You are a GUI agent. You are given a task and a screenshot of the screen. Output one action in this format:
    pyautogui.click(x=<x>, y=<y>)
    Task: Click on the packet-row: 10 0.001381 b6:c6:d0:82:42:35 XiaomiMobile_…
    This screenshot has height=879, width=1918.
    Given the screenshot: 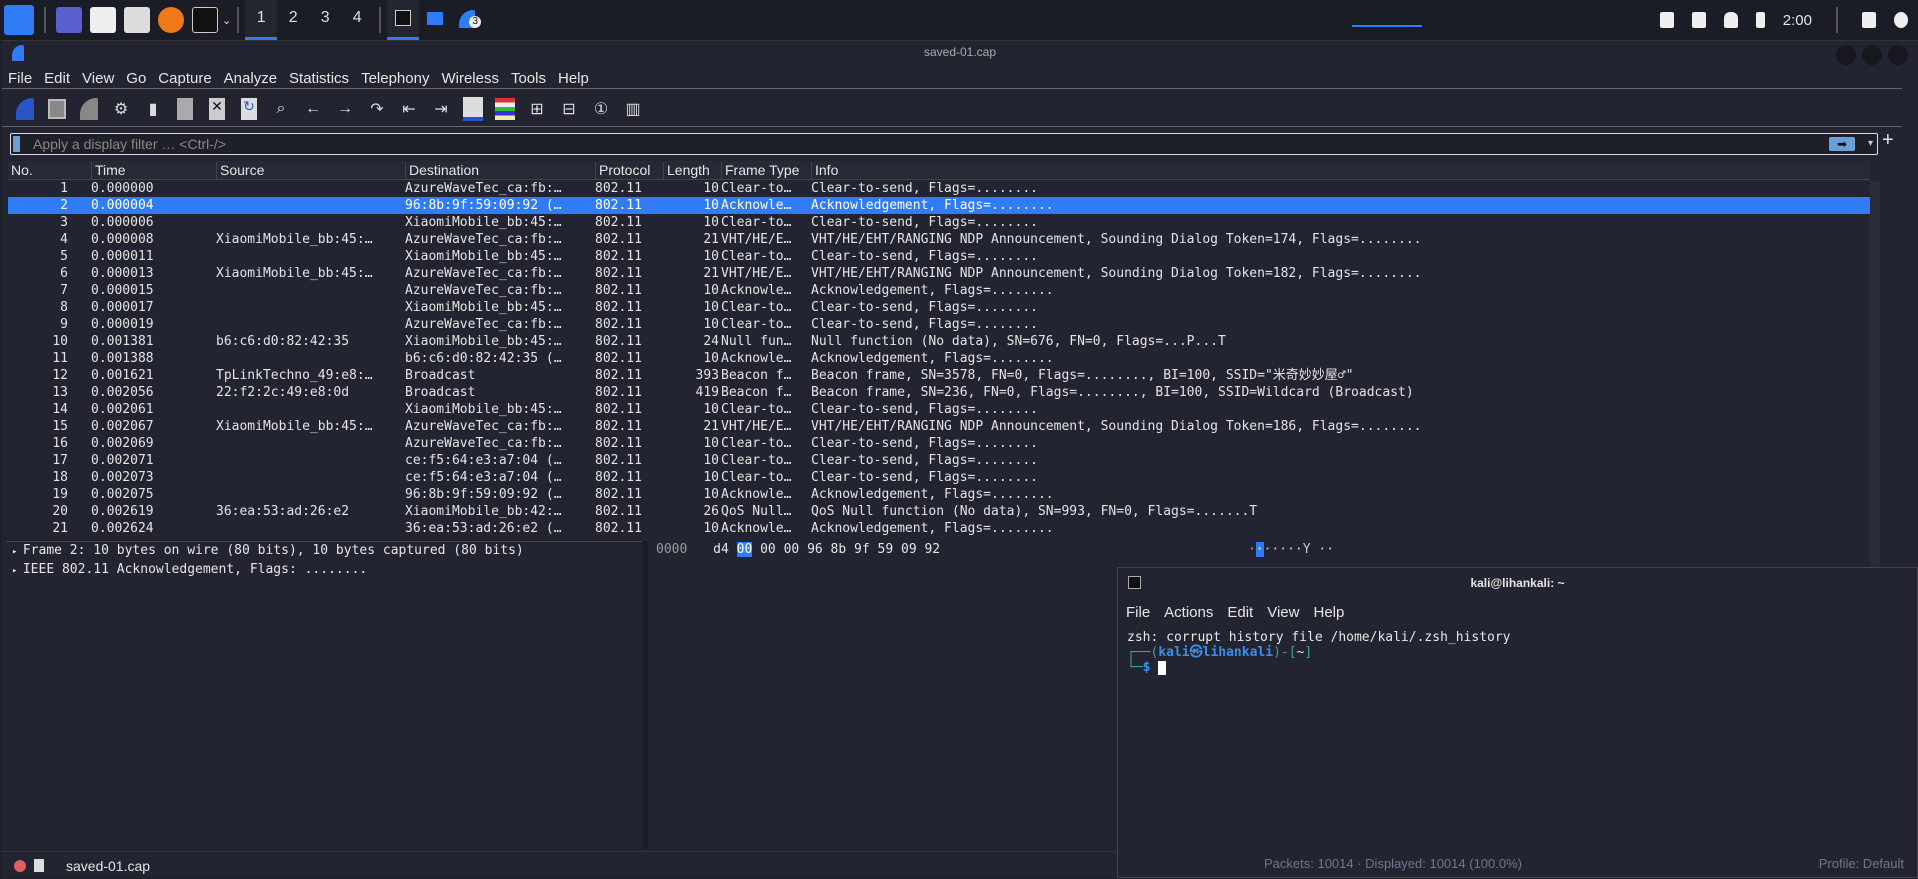 What is the action you would take?
    pyautogui.click(x=939, y=341)
    